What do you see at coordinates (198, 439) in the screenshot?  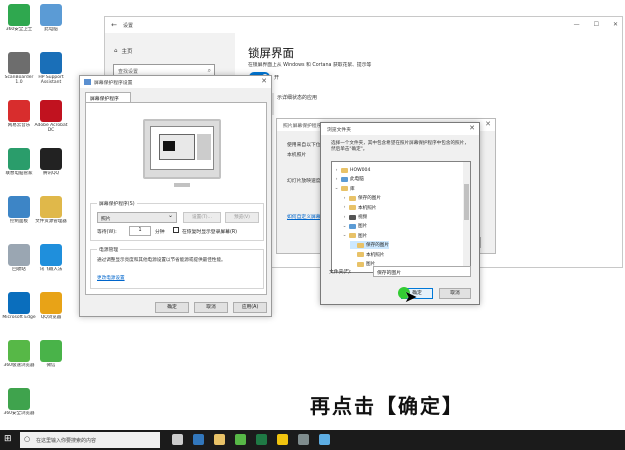 I see `edge-taskbar-icon` at bounding box center [198, 439].